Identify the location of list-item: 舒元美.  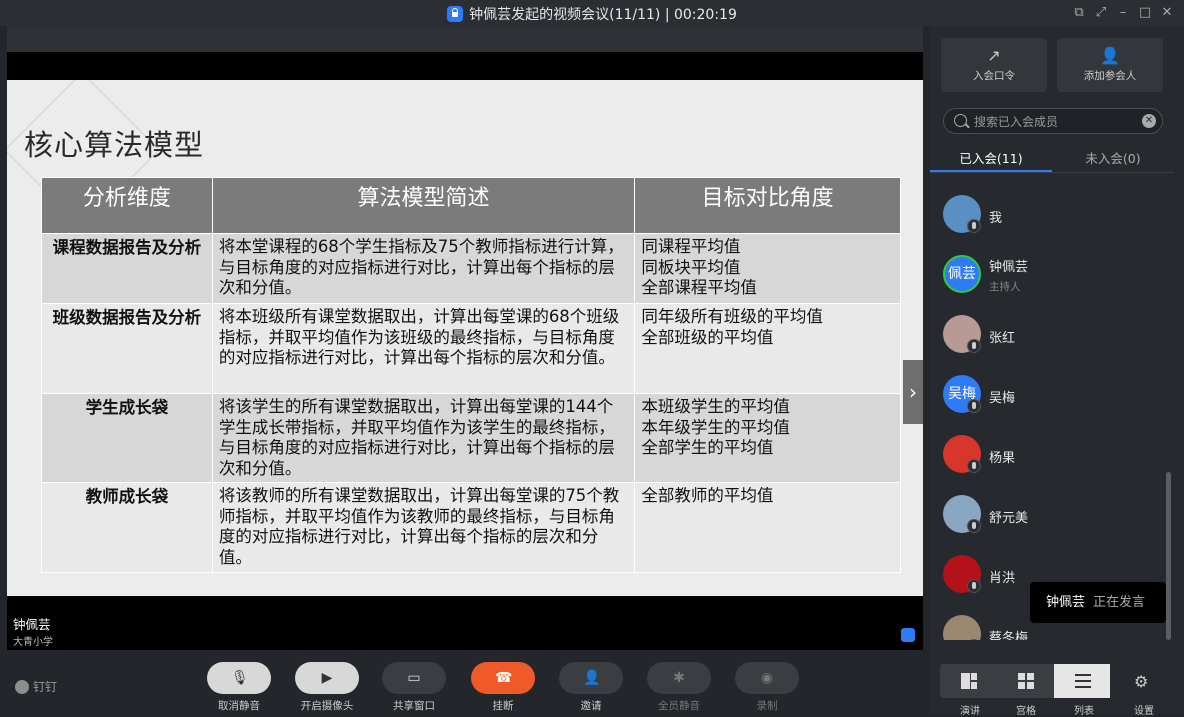
(1052, 512).